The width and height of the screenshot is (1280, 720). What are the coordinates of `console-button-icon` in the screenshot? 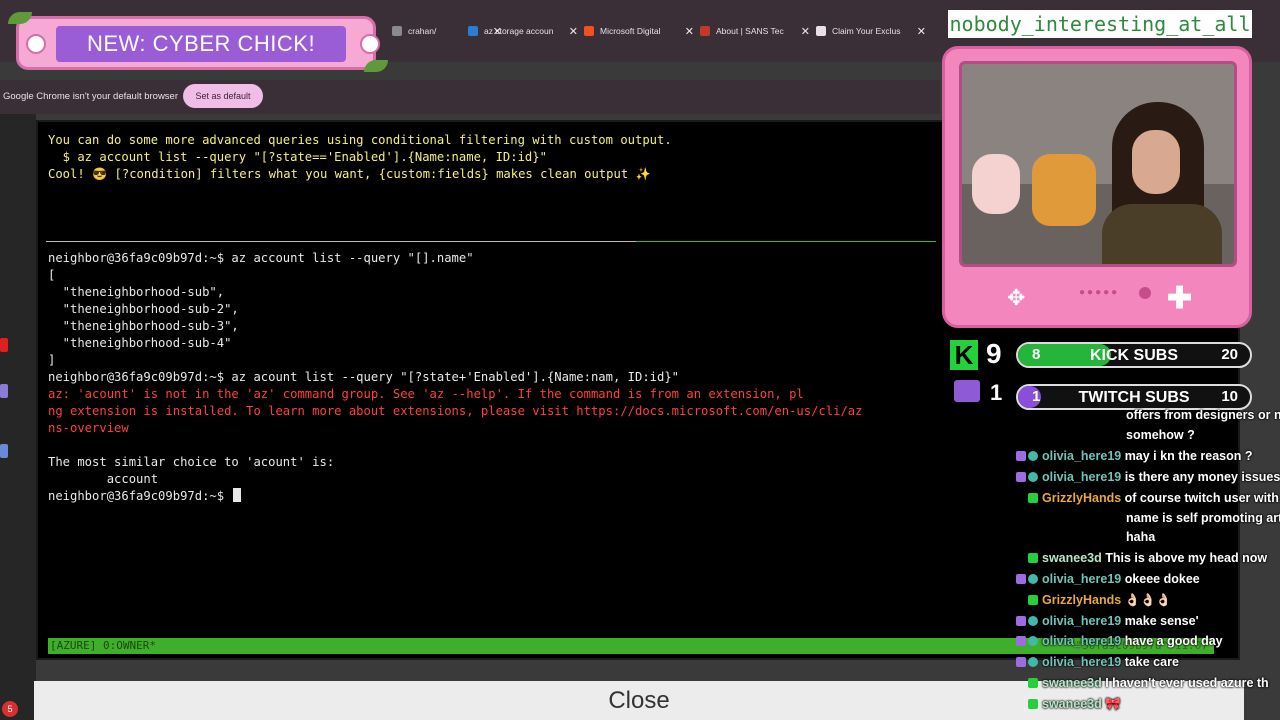 It's located at (1145, 293).